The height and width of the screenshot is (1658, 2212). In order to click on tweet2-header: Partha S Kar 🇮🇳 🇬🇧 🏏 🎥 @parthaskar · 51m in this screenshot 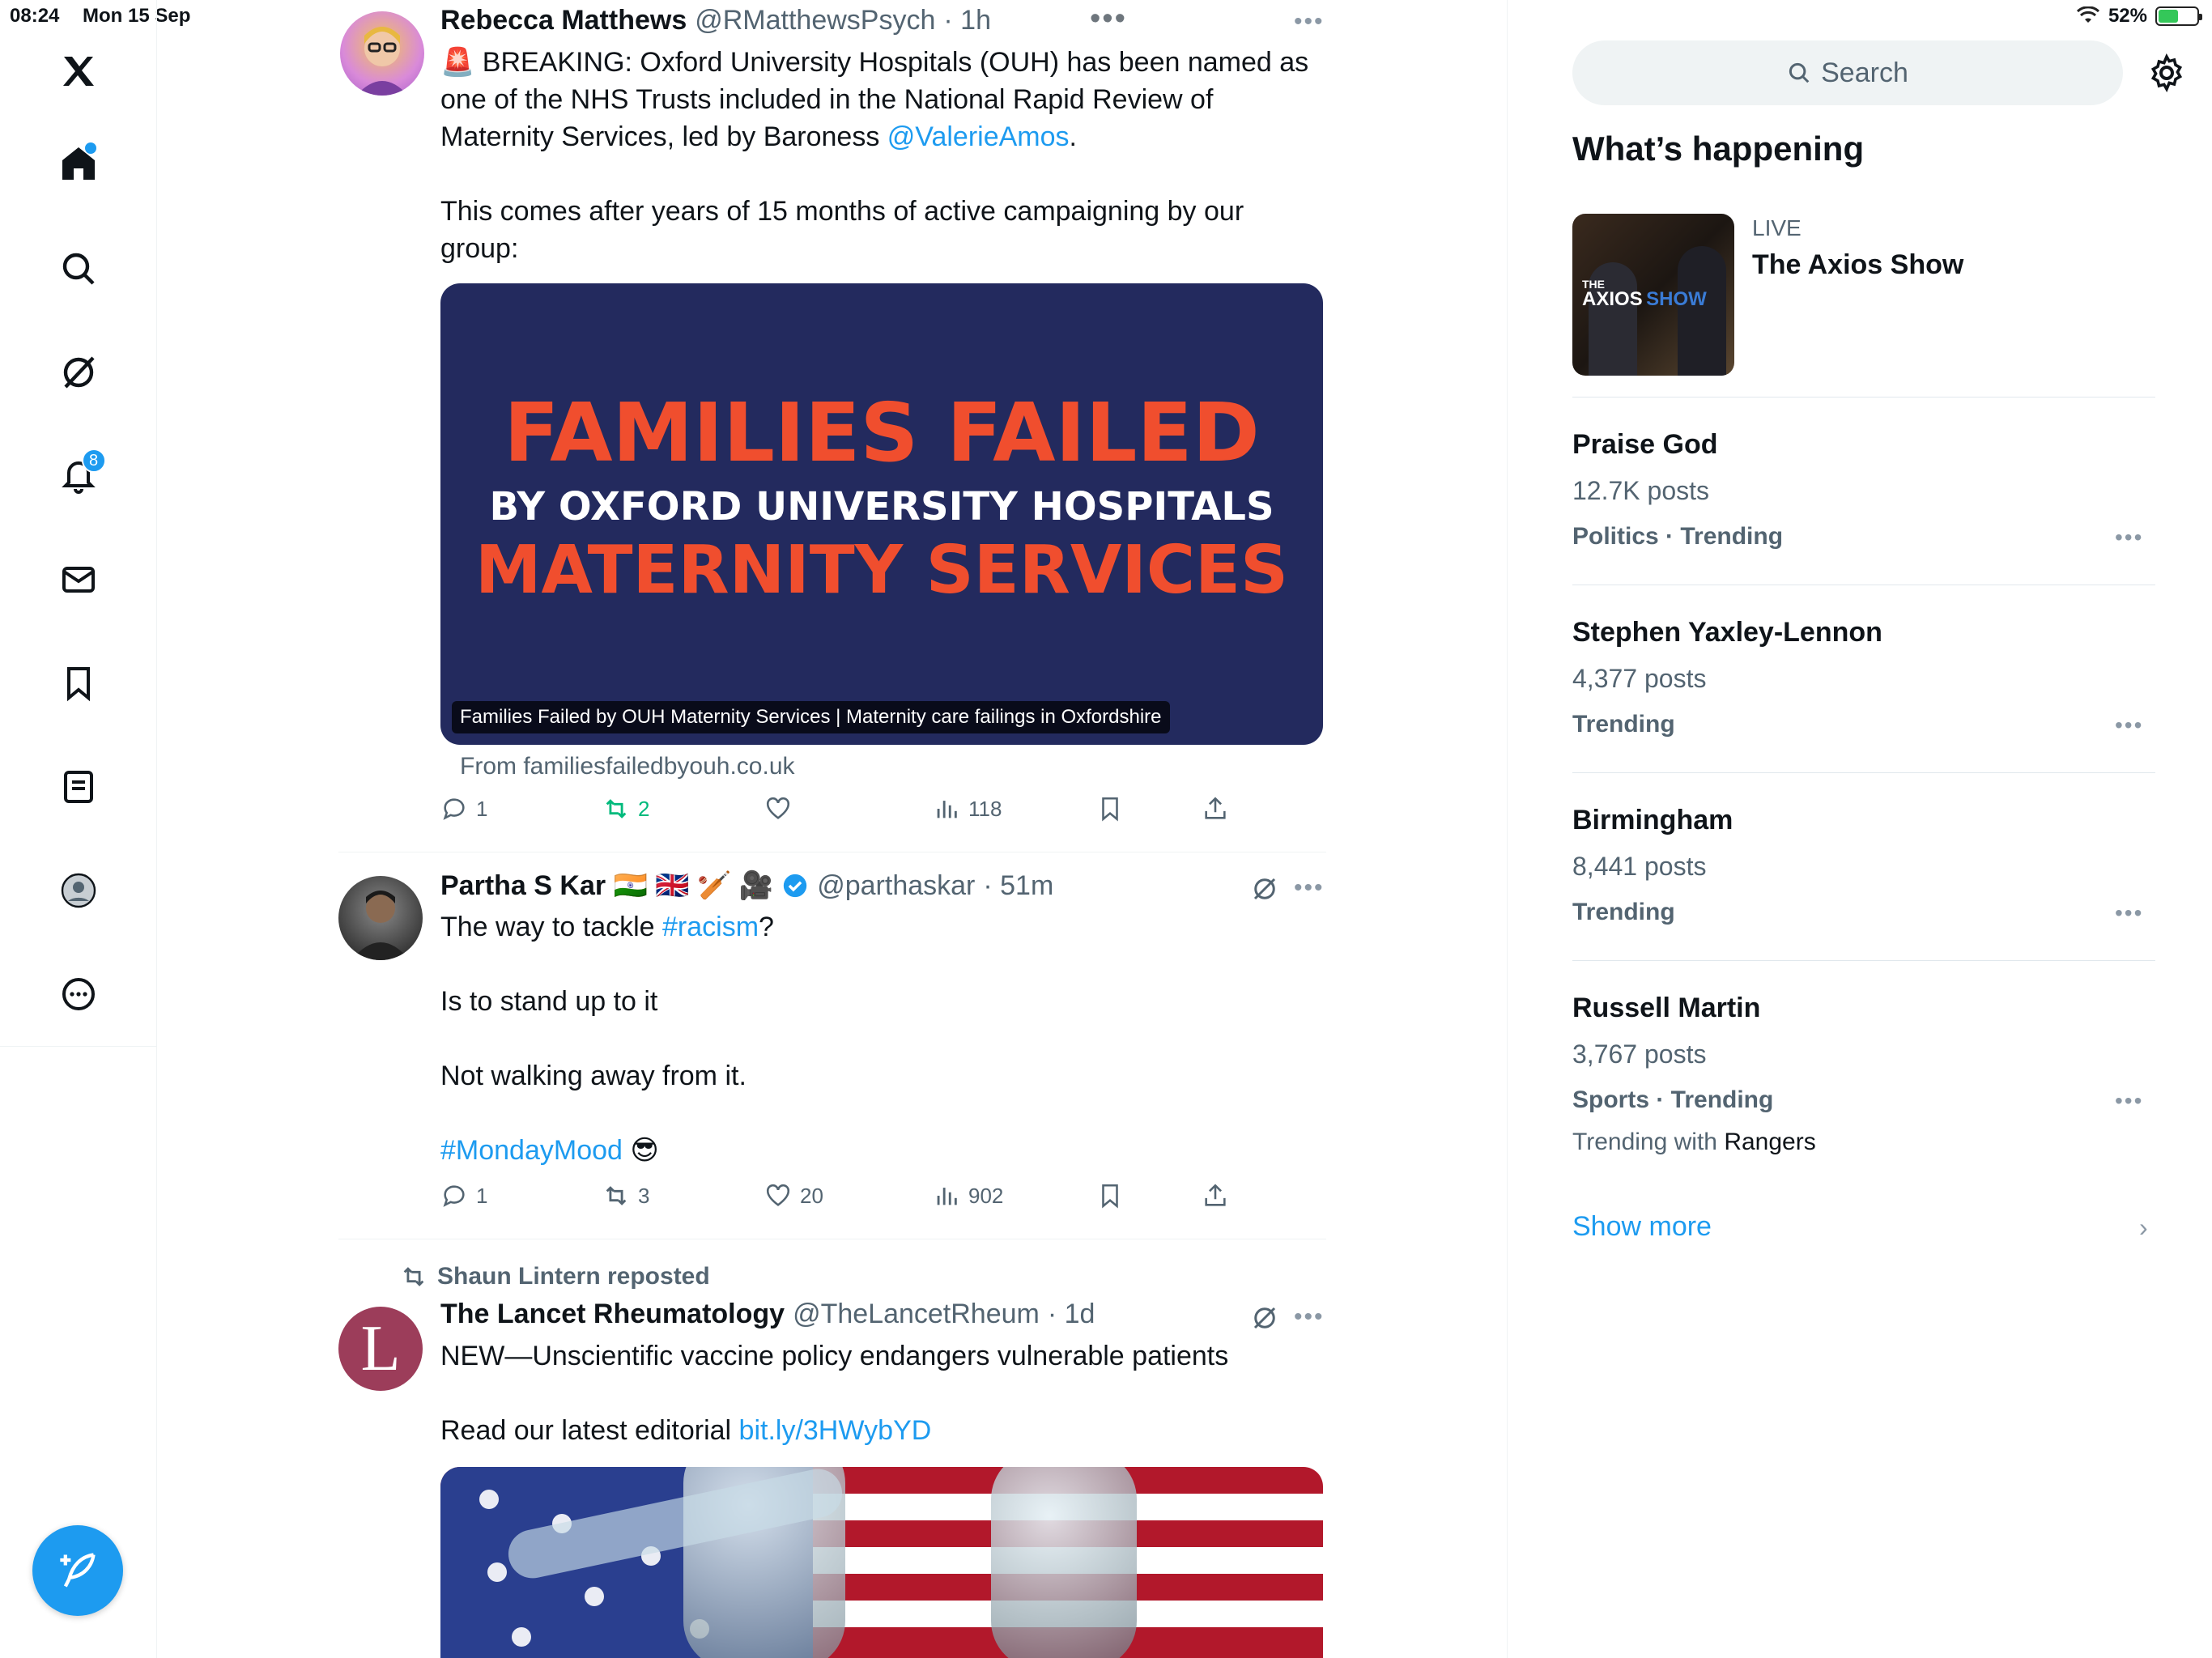, I will do `click(747, 885)`.